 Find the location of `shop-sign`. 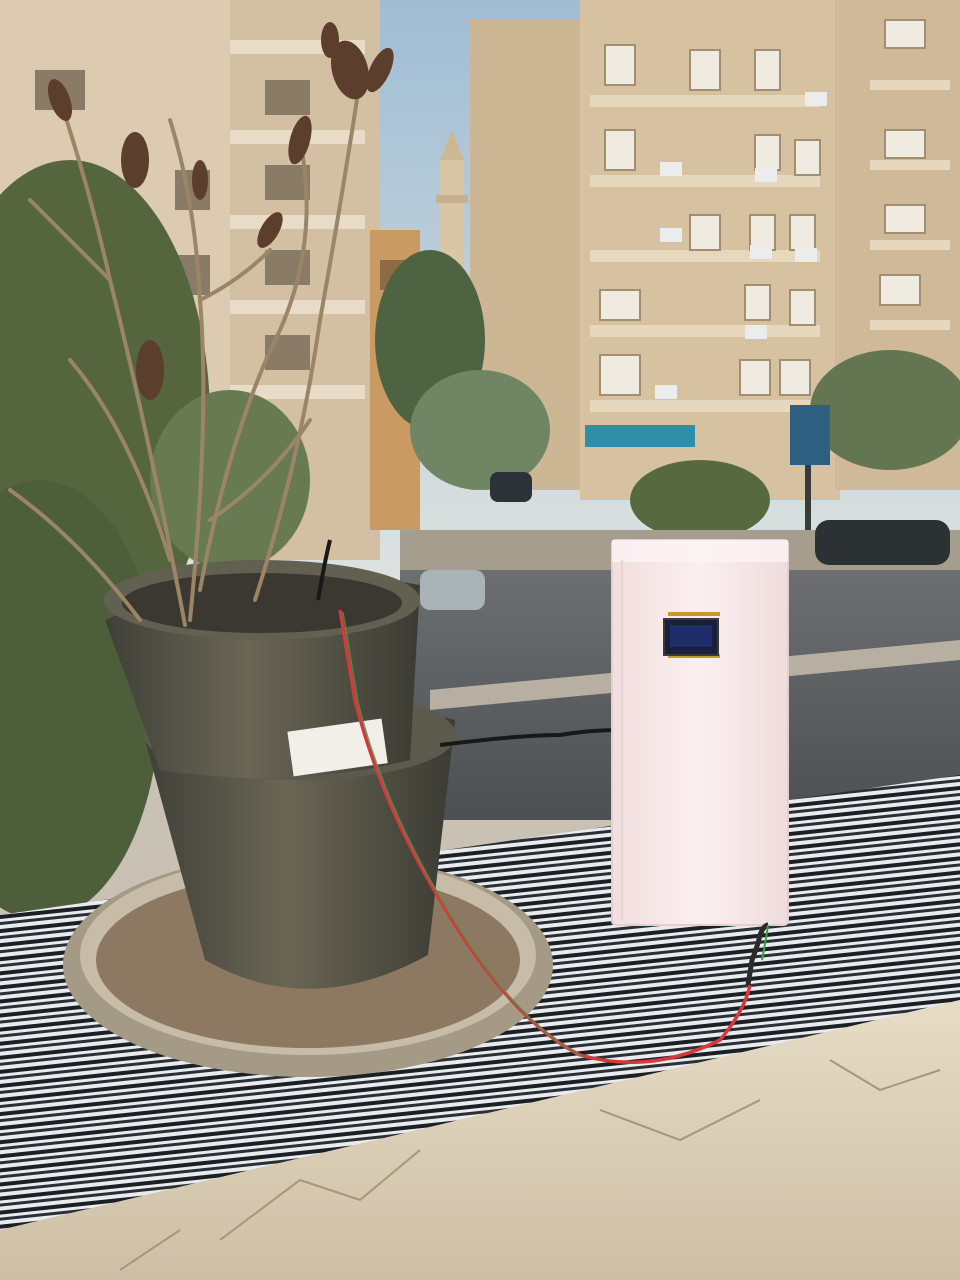

shop-sign is located at coordinates (640, 436).